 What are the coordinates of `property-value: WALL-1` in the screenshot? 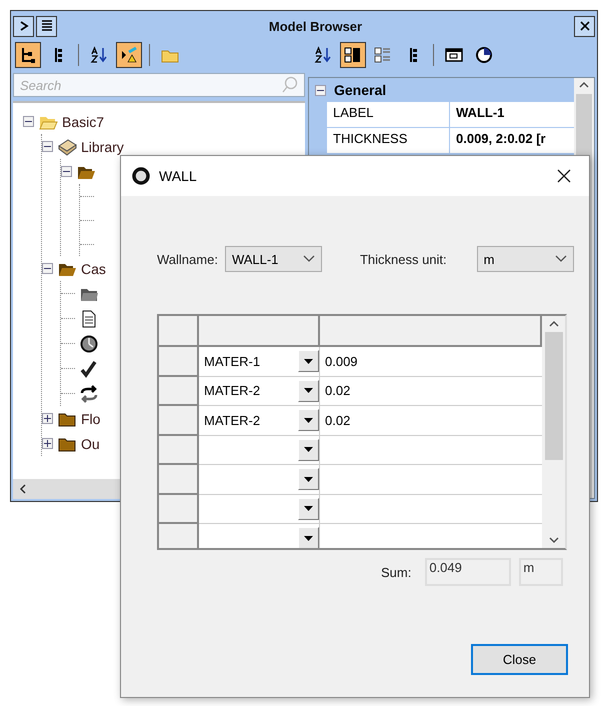 It's located at (512, 114).